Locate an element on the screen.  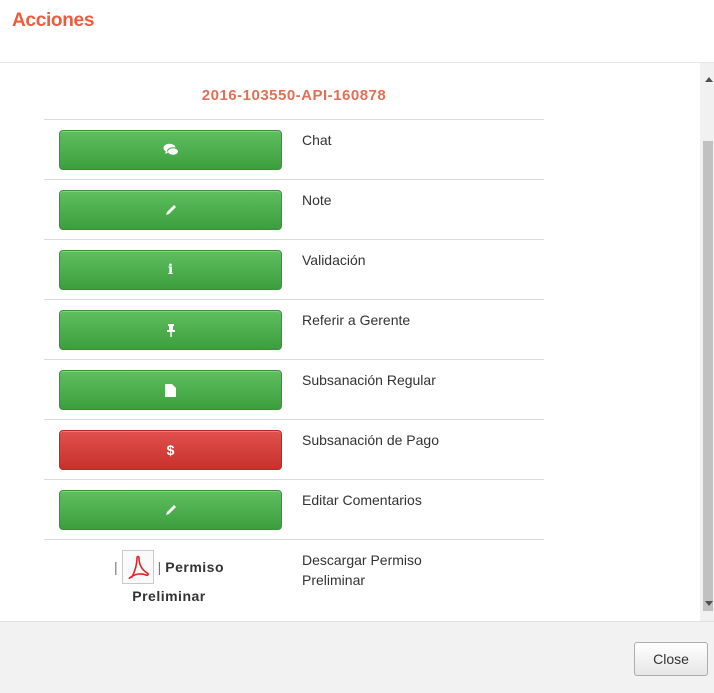
action-row-editar-comentarios: Editar Comentarios is located at coordinates (294, 509).